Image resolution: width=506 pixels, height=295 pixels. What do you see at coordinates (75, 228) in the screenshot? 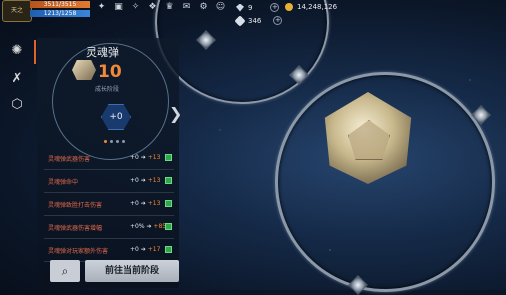
I see `stat-name: 灵魂弹武器伤害增幅` at bounding box center [75, 228].